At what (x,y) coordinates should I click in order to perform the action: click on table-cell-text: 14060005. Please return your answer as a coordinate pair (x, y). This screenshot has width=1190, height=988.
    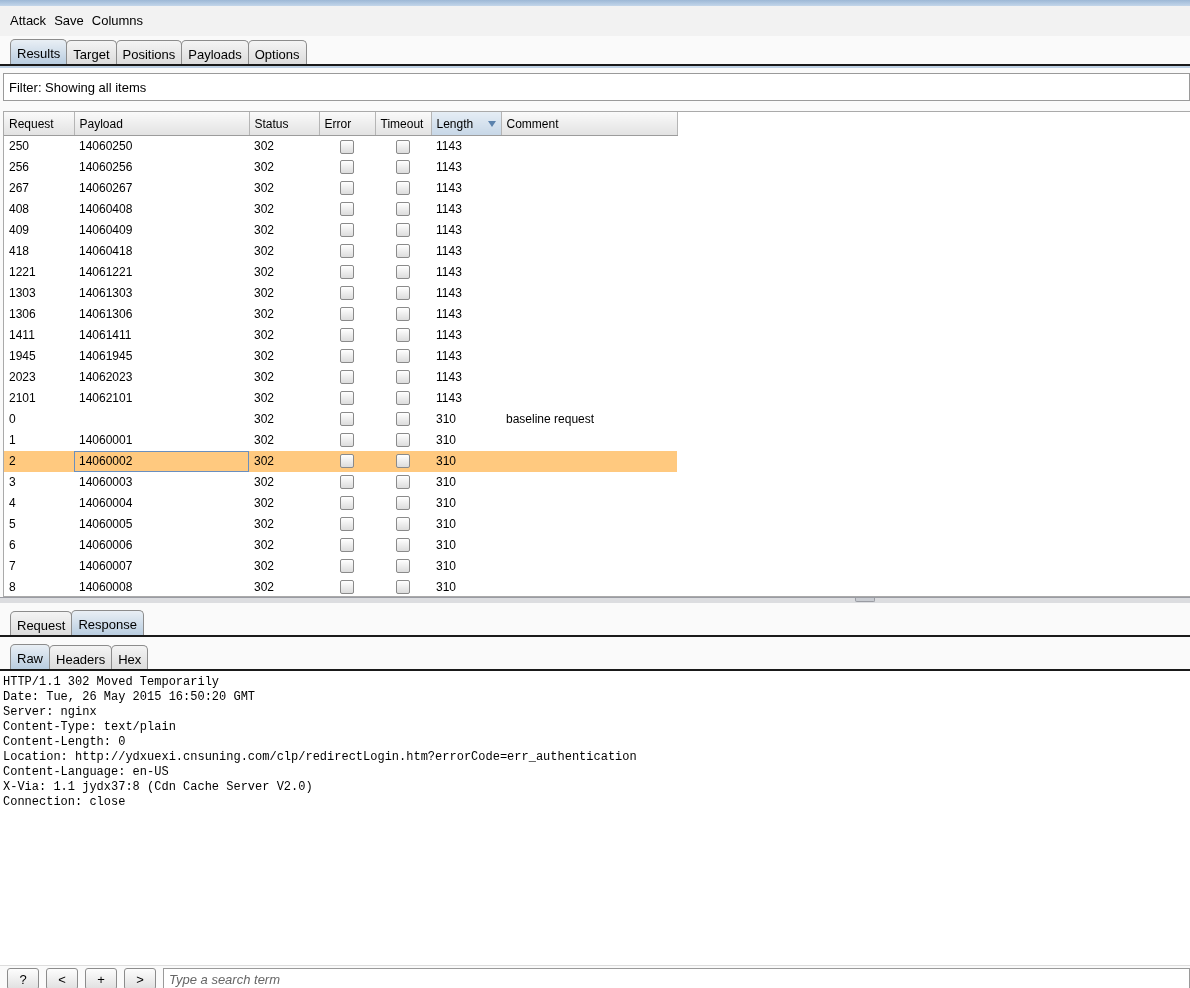
    Looking at the image, I should click on (106, 524).